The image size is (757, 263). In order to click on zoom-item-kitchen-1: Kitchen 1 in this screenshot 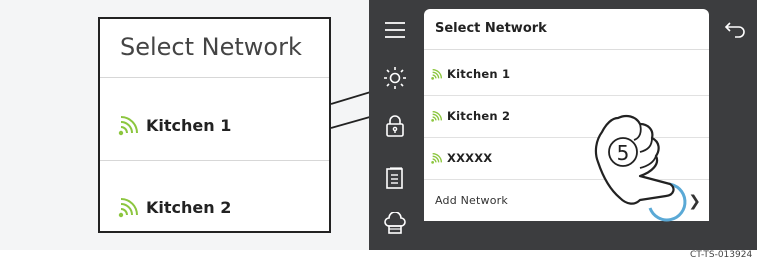, I will do `click(174, 125)`.